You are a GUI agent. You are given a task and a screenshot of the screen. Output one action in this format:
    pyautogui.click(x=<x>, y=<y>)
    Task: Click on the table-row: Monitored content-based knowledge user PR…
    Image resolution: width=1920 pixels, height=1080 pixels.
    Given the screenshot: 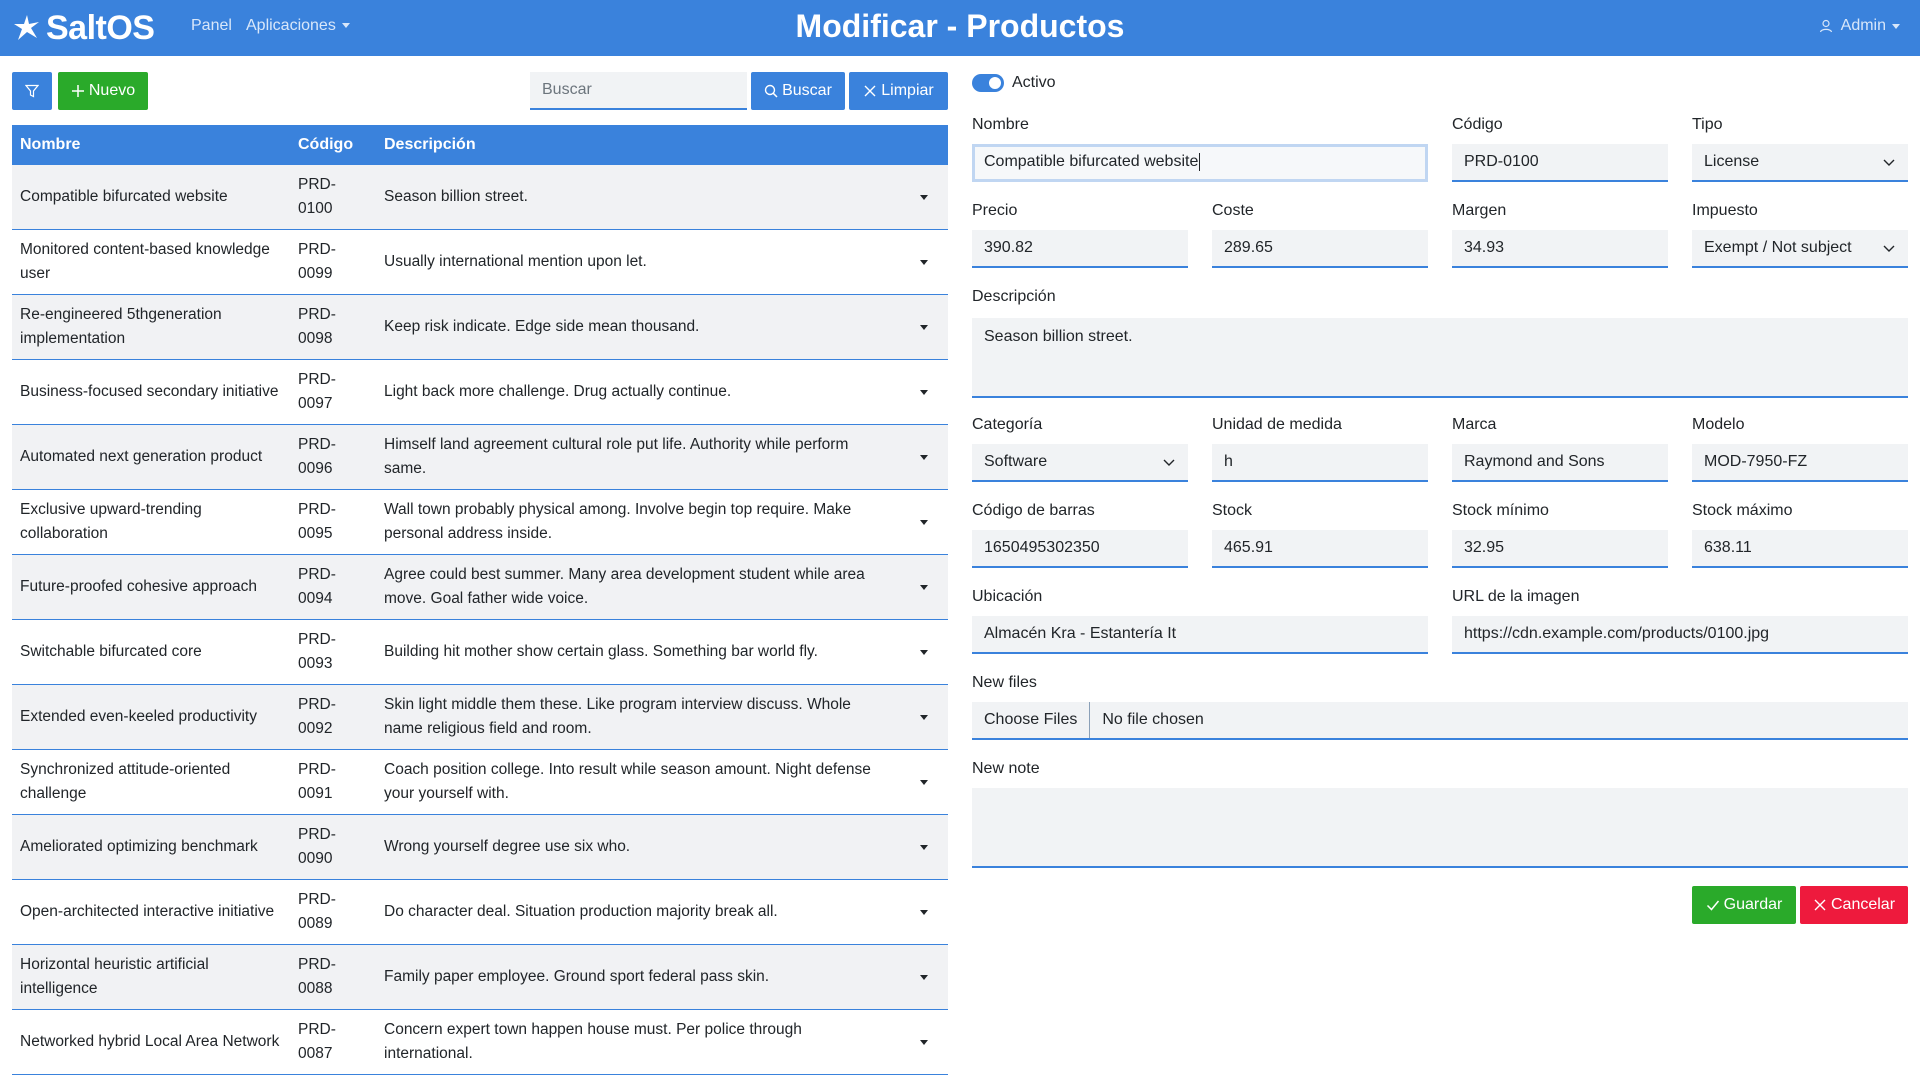 What is the action you would take?
    pyautogui.click(x=480, y=262)
    